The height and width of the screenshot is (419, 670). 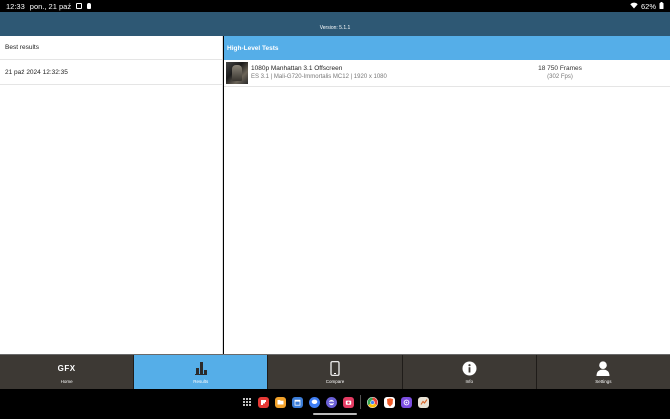 I want to click on status-bar: 12:33 pon., 21 paź 62%, so click(x=335, y=6).